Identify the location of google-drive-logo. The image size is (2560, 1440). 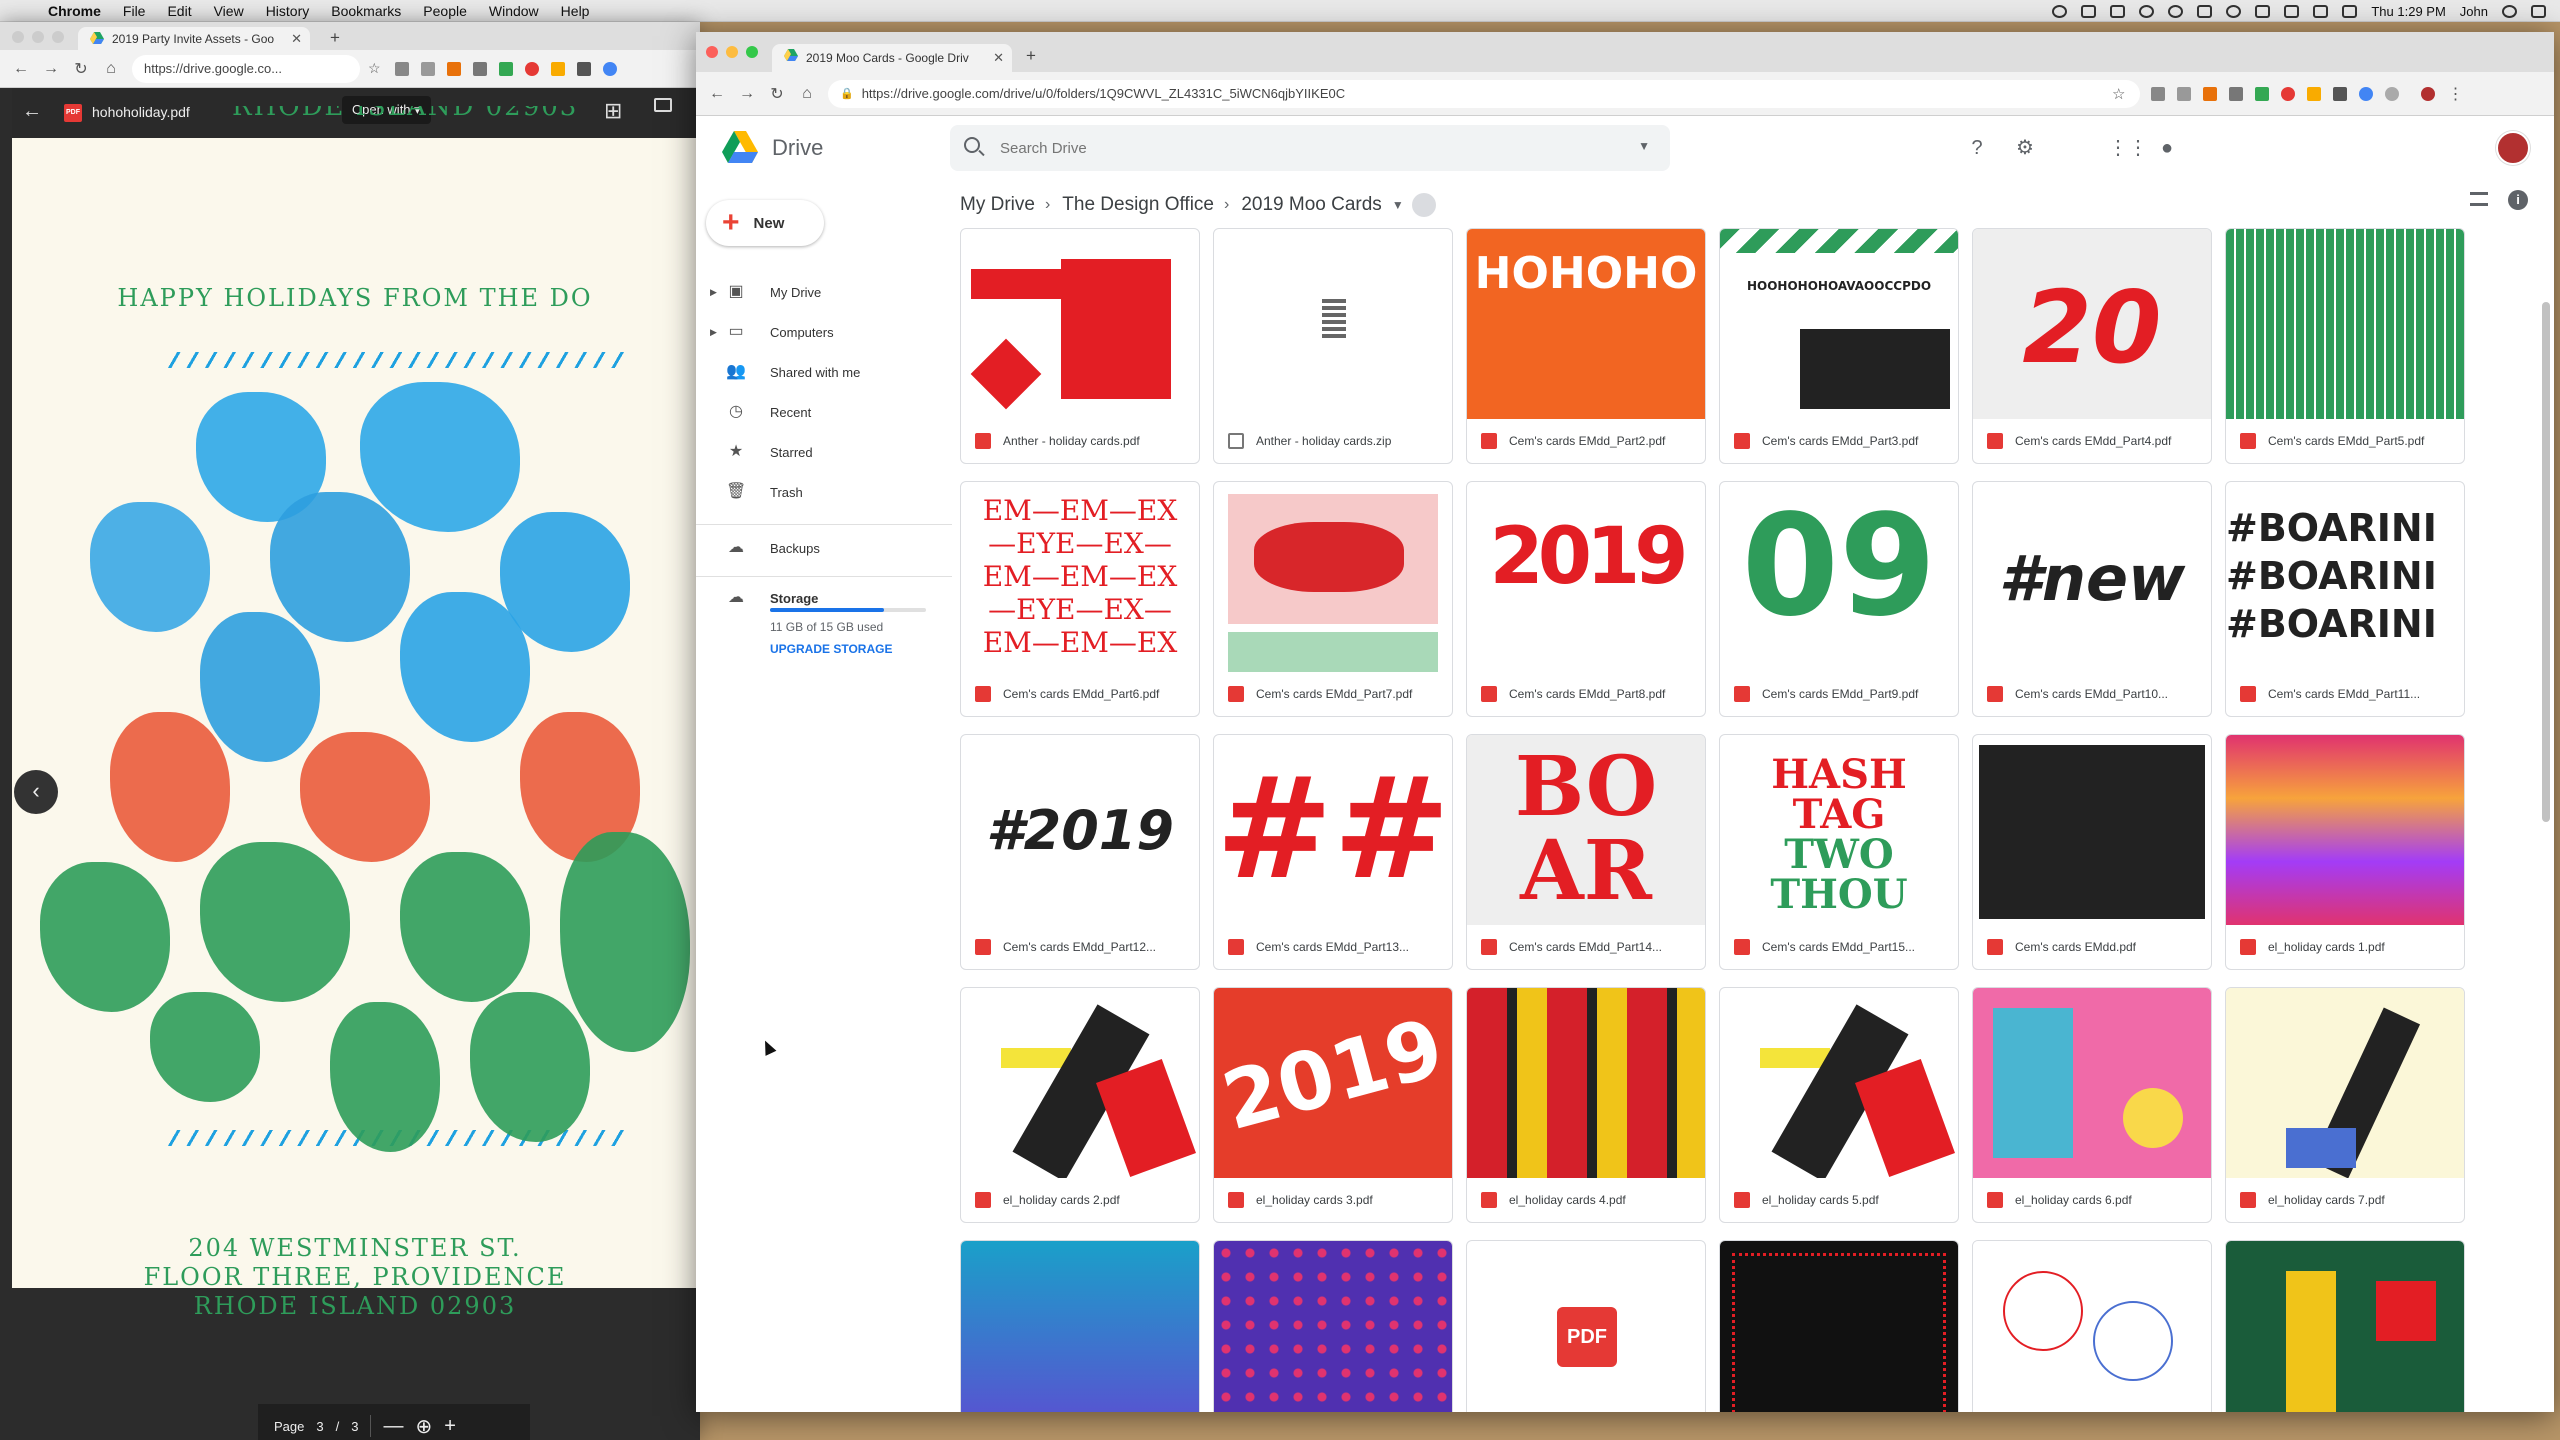
(740, 147).